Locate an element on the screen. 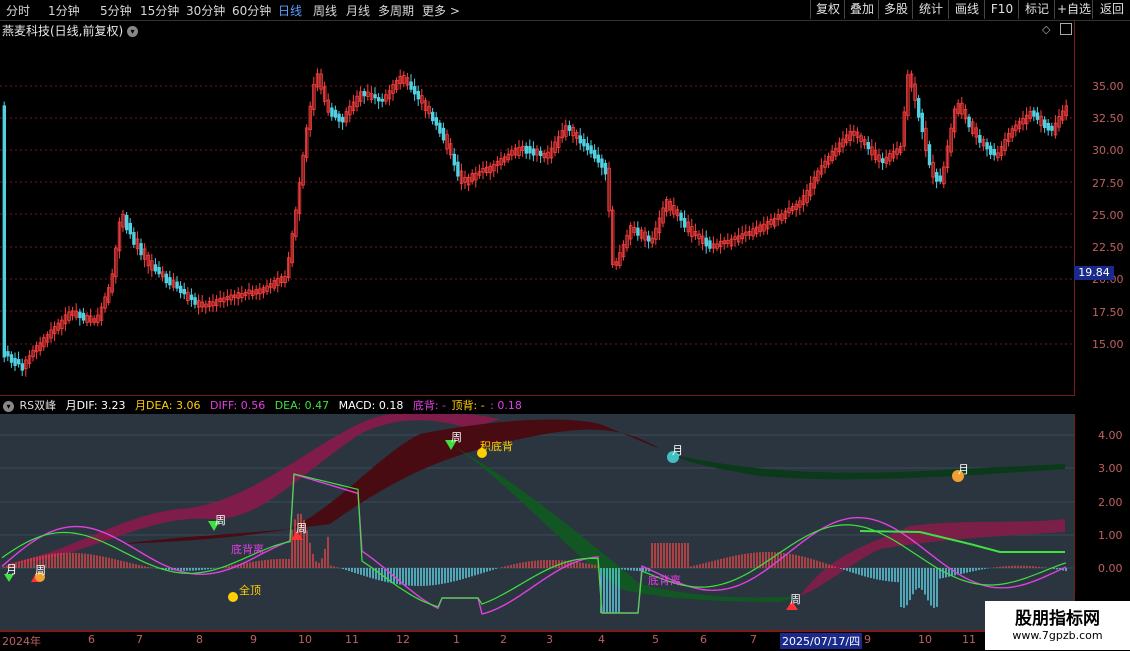  indicator-tick: 1.00 is located at coordinates (1110, 535).